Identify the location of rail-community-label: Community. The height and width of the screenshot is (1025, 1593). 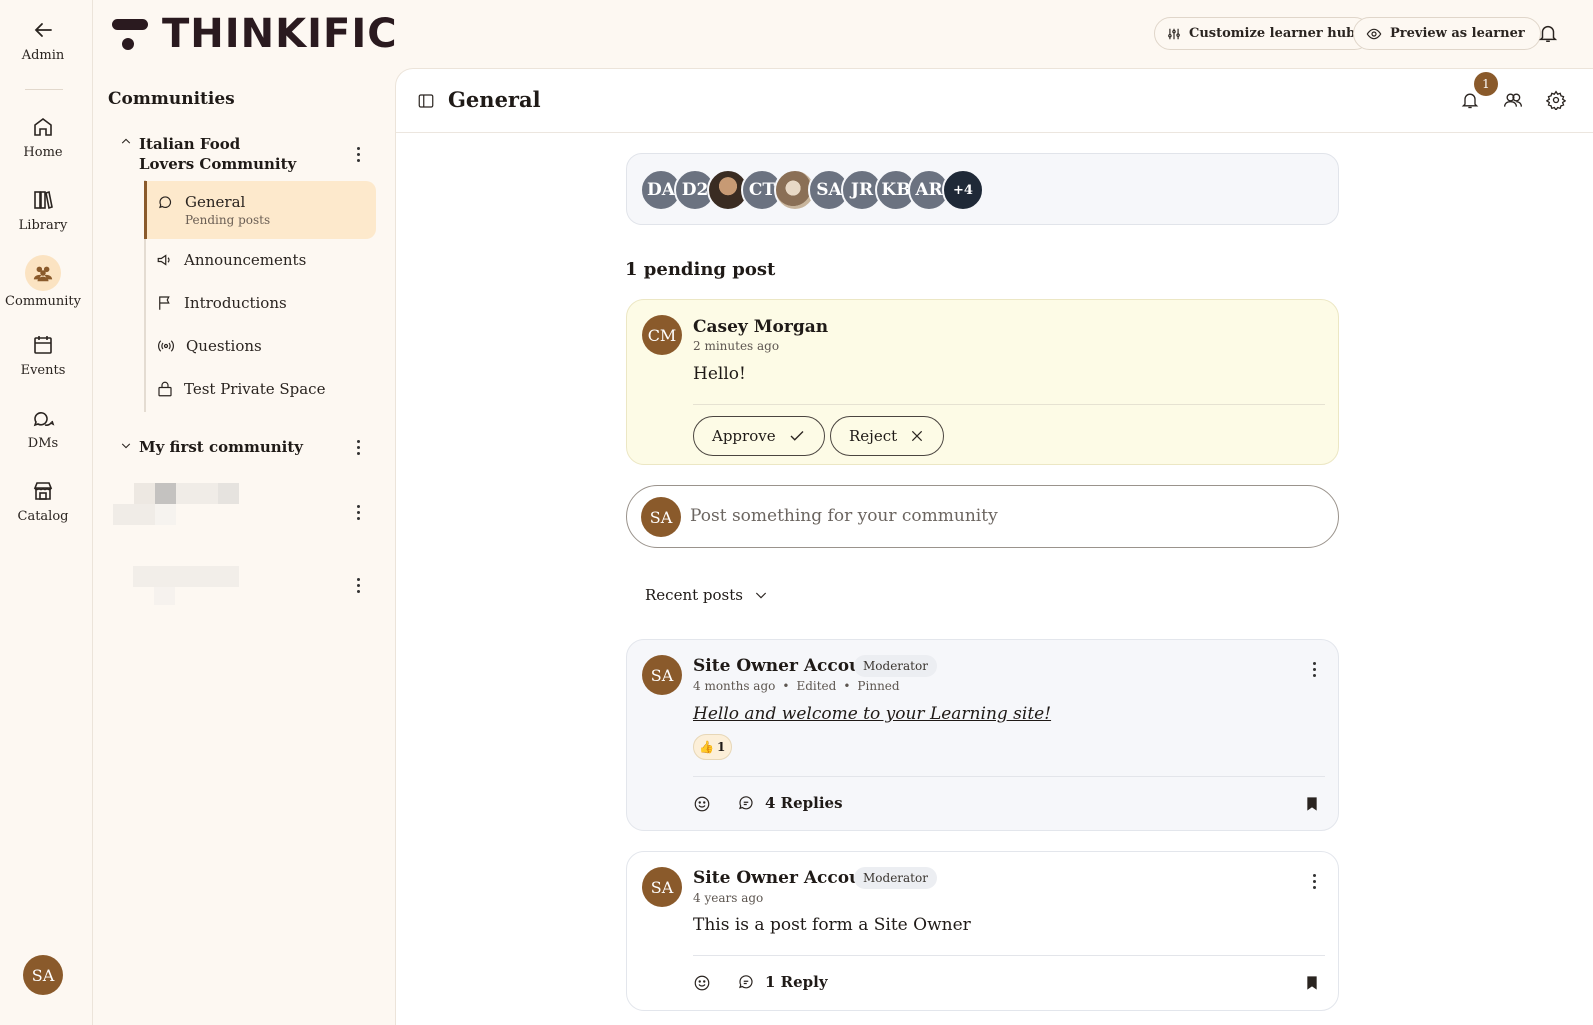
(43, 301).